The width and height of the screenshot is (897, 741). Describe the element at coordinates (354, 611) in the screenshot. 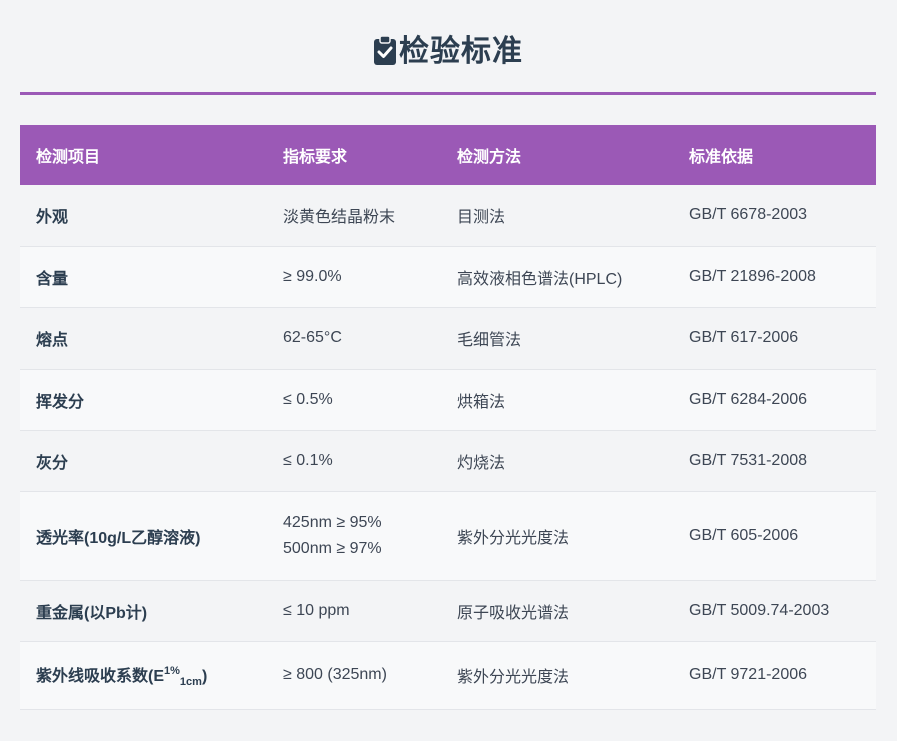

I see `cell-requirement: ≤ 10 ppm` at that location.